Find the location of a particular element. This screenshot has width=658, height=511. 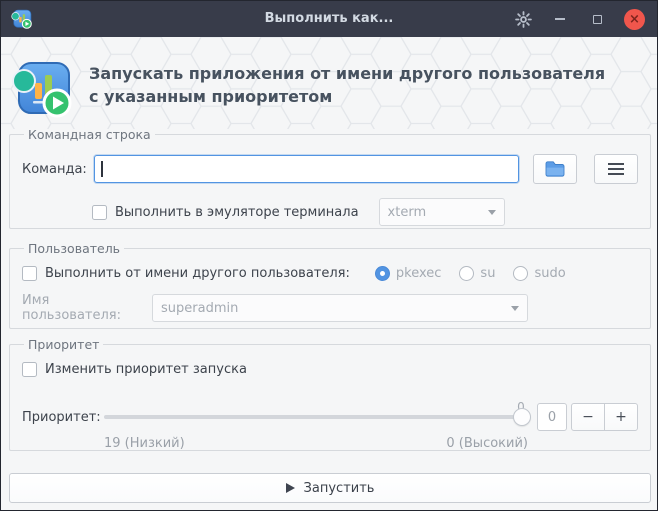

app-logo is located at coordinates (42, 90).